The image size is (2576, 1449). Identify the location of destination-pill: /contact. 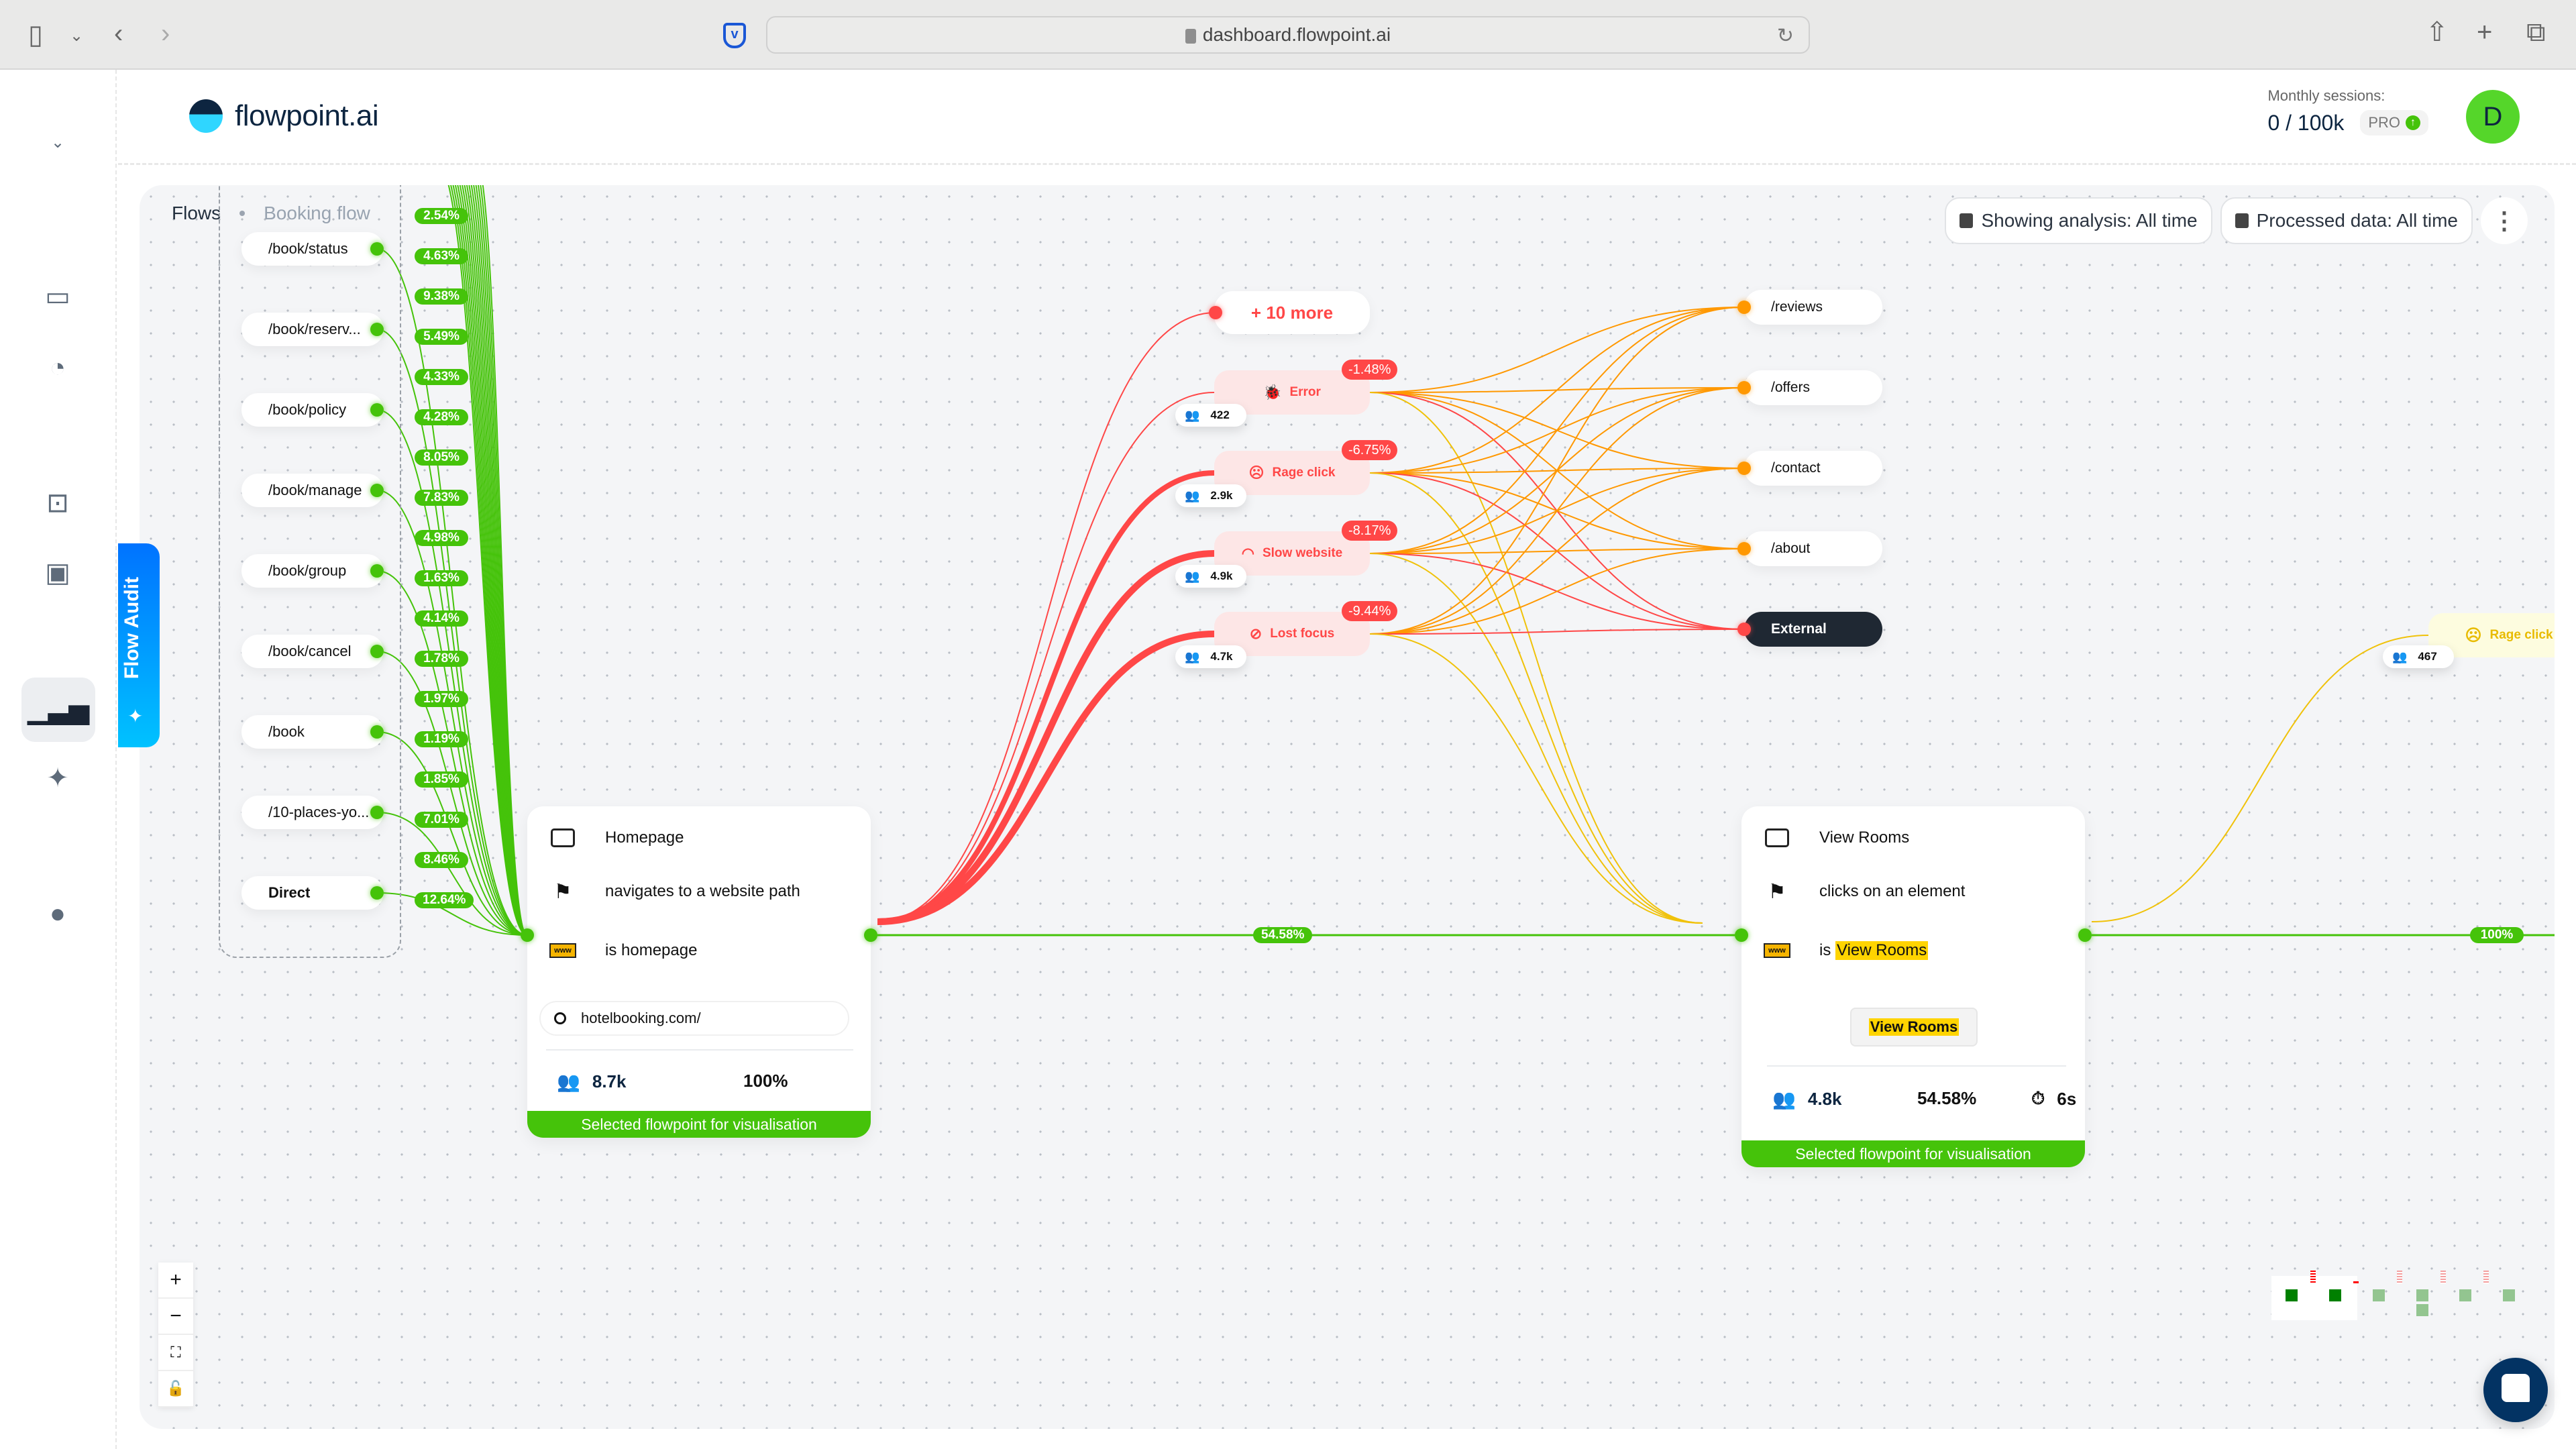
(1813, 468).